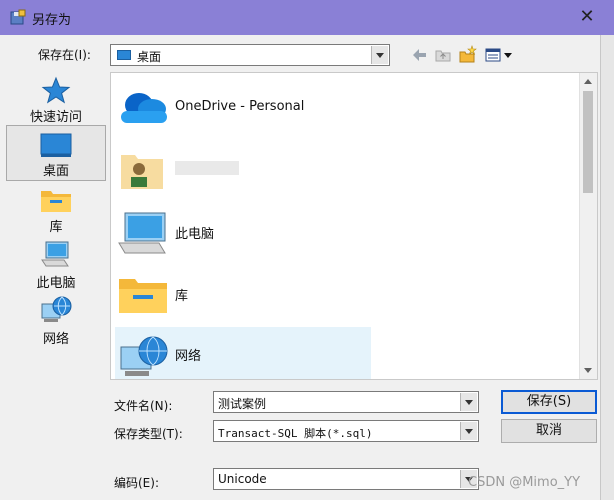 This screenshot has height=500, width=614. What do you see at coordinates (295, 433) in the screenshot?
I see `filetype-value: Transact-SQL 脚本(*.sql)` at bounding box center [295, 433].